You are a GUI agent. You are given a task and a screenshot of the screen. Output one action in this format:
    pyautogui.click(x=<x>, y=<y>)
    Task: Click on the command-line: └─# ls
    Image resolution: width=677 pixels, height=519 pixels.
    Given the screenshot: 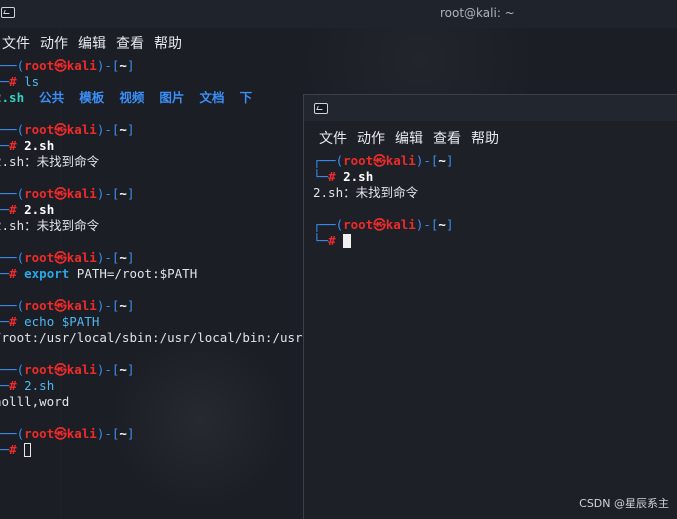 What is the action you would take?
    pyautogui.click(x=20, y=81)
    